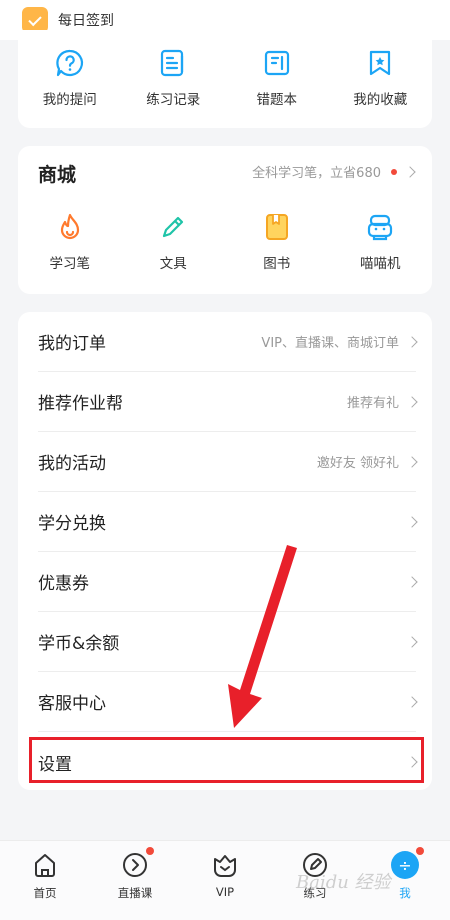 This screenshot has width=450, height=920. Describe the element at coordinates (45, 893) in the screenshot. I see `tab-home-label: 首页` at that location.